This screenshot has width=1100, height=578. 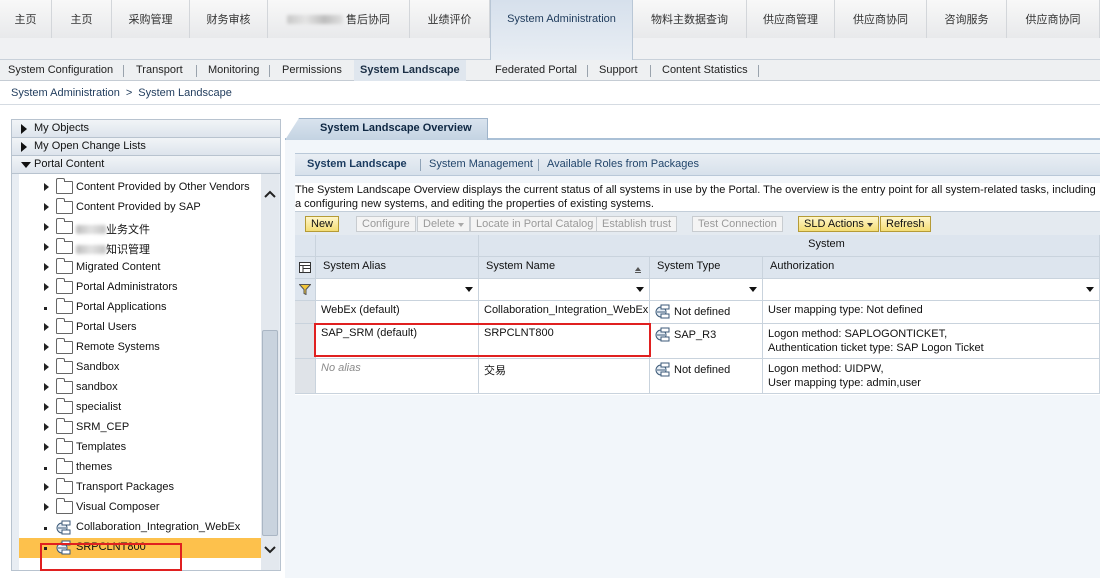 What do you see at coordinates (140, 288) in the screenshot?
I see `tree-item: Portal Administrators` at bounding box center [140, 288].